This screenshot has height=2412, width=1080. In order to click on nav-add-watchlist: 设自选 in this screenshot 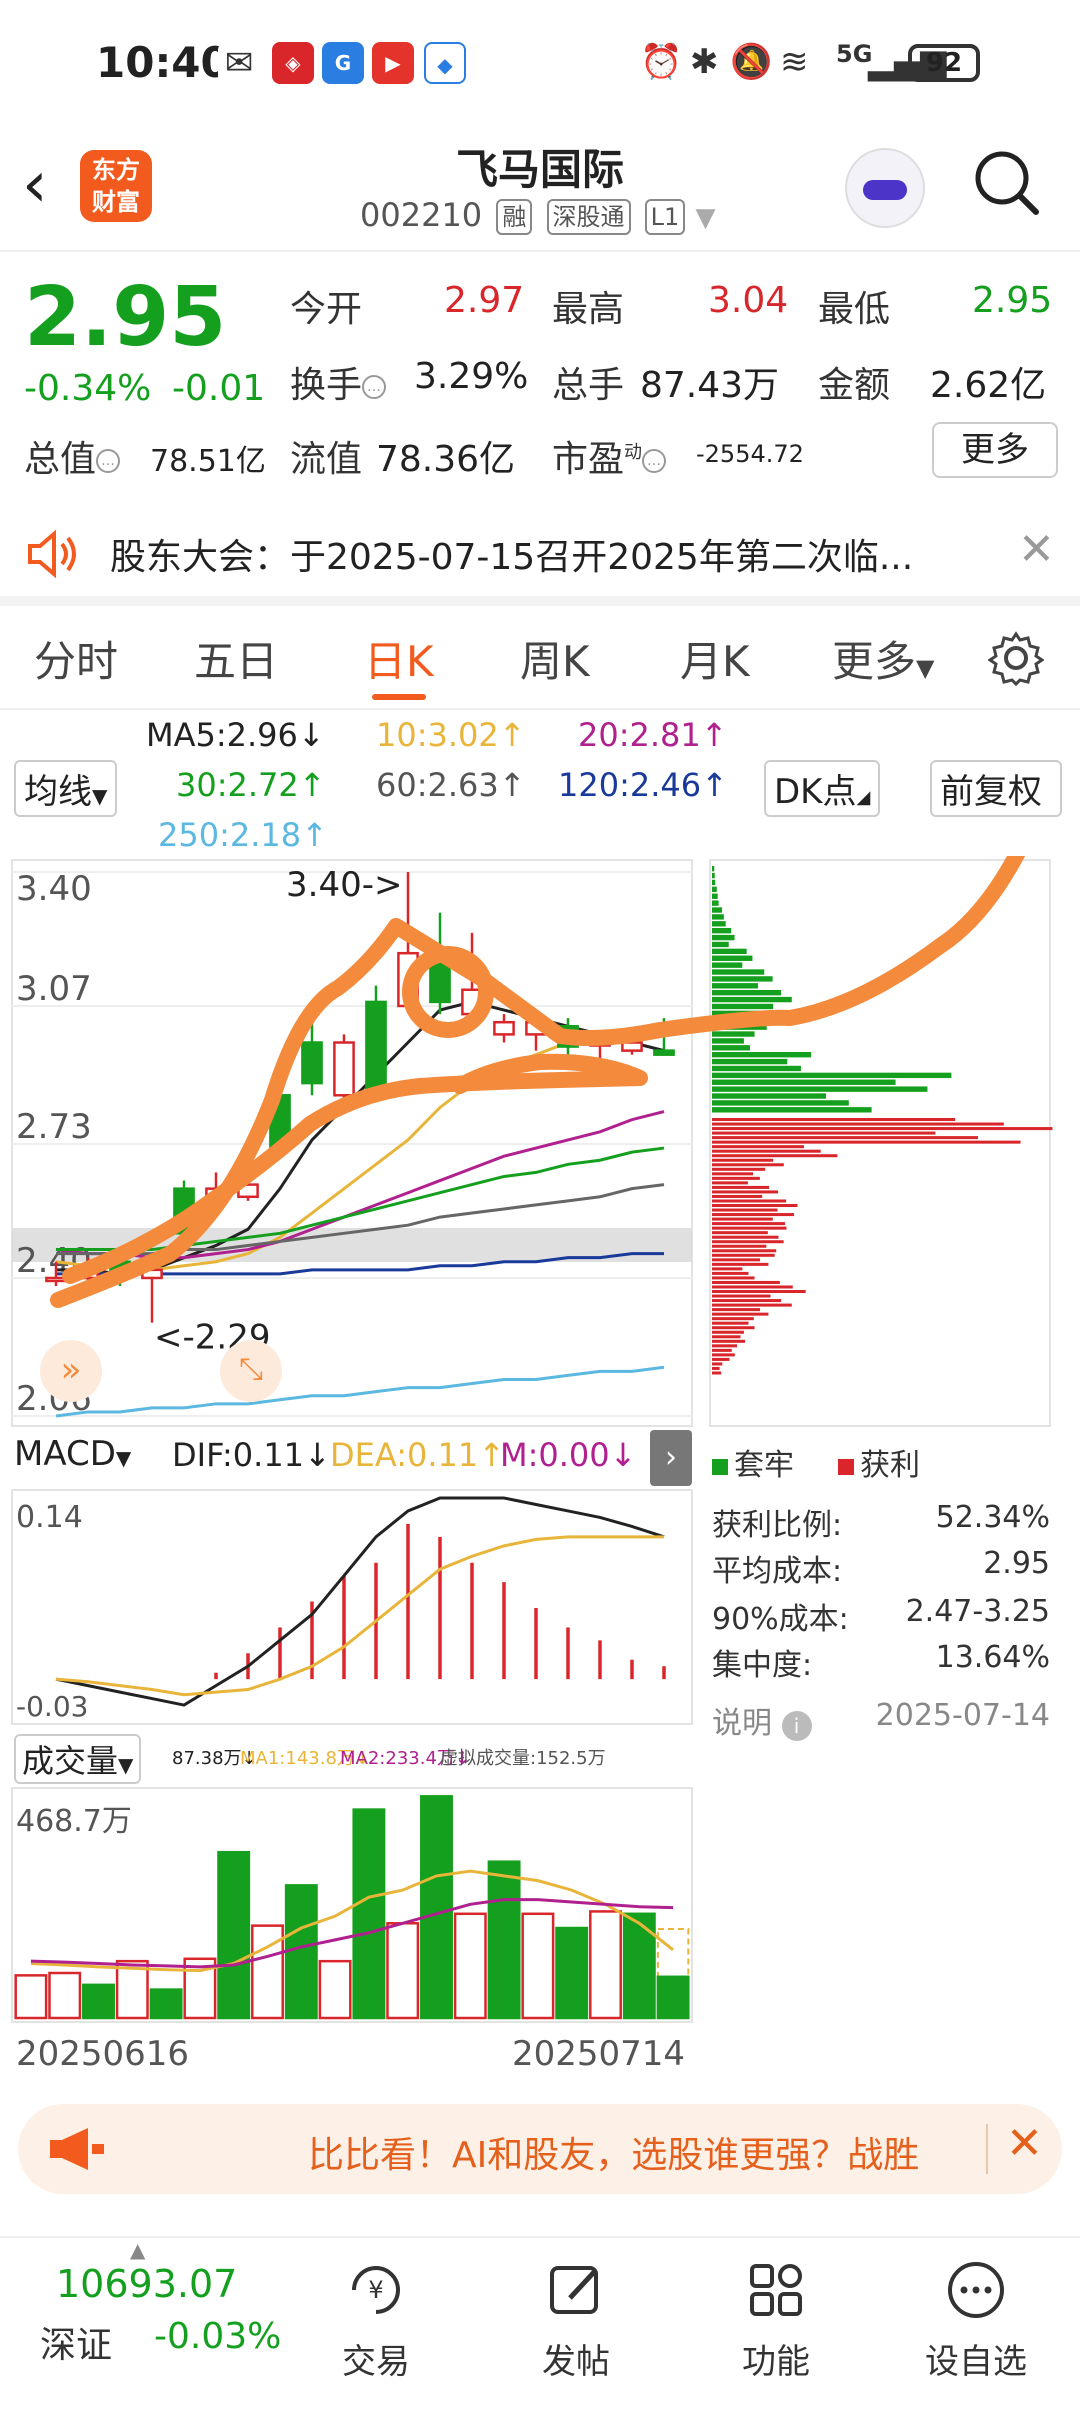, I will do `click(976, 2320)`.